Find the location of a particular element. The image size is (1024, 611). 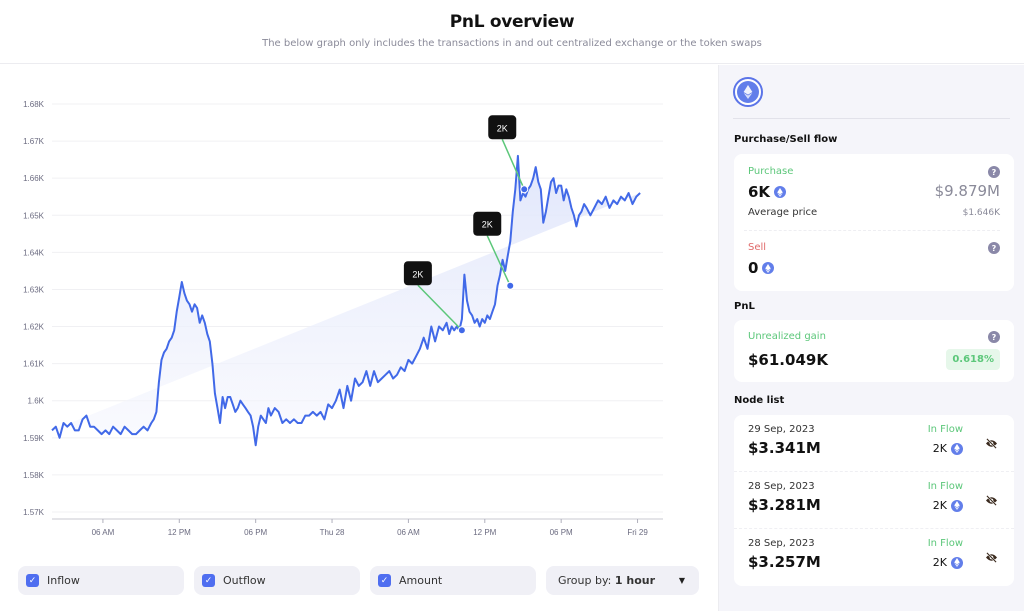

y-tick-label: 1.65K is located at coordinates (34, 215).